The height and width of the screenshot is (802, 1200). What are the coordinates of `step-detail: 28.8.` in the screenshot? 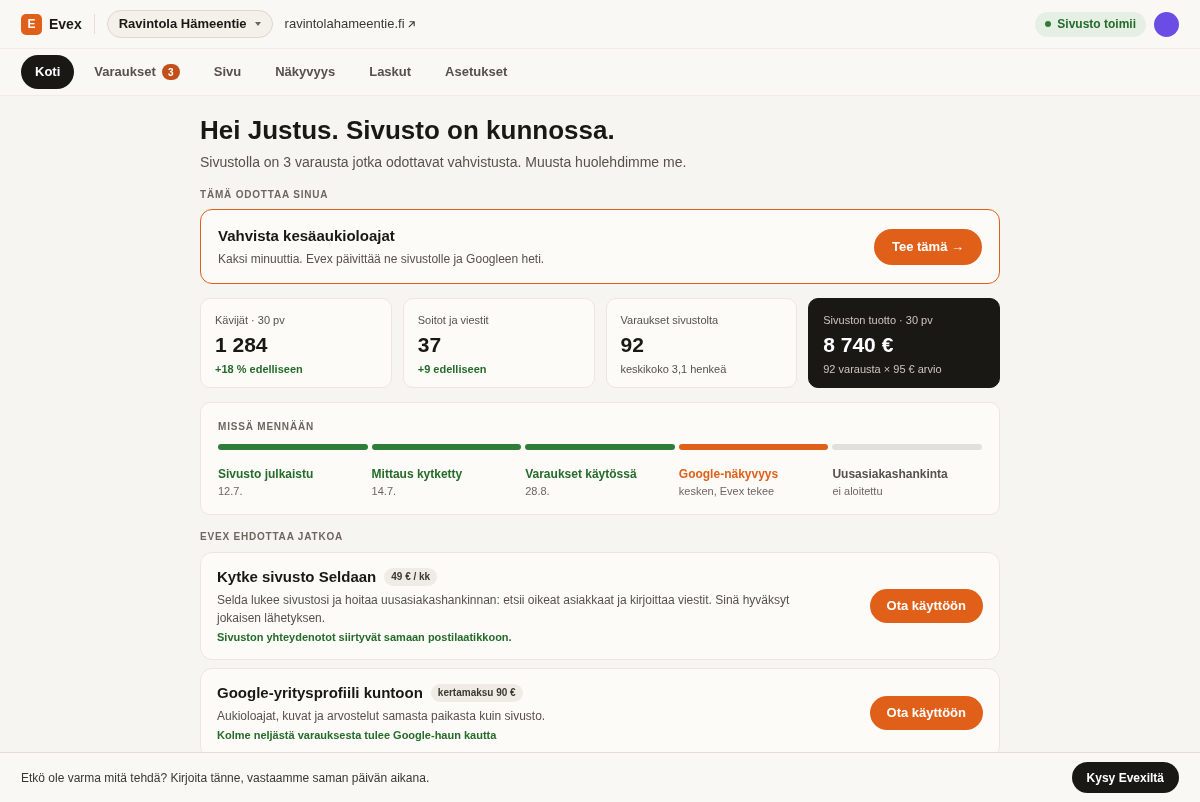 It's located at (538, 491).